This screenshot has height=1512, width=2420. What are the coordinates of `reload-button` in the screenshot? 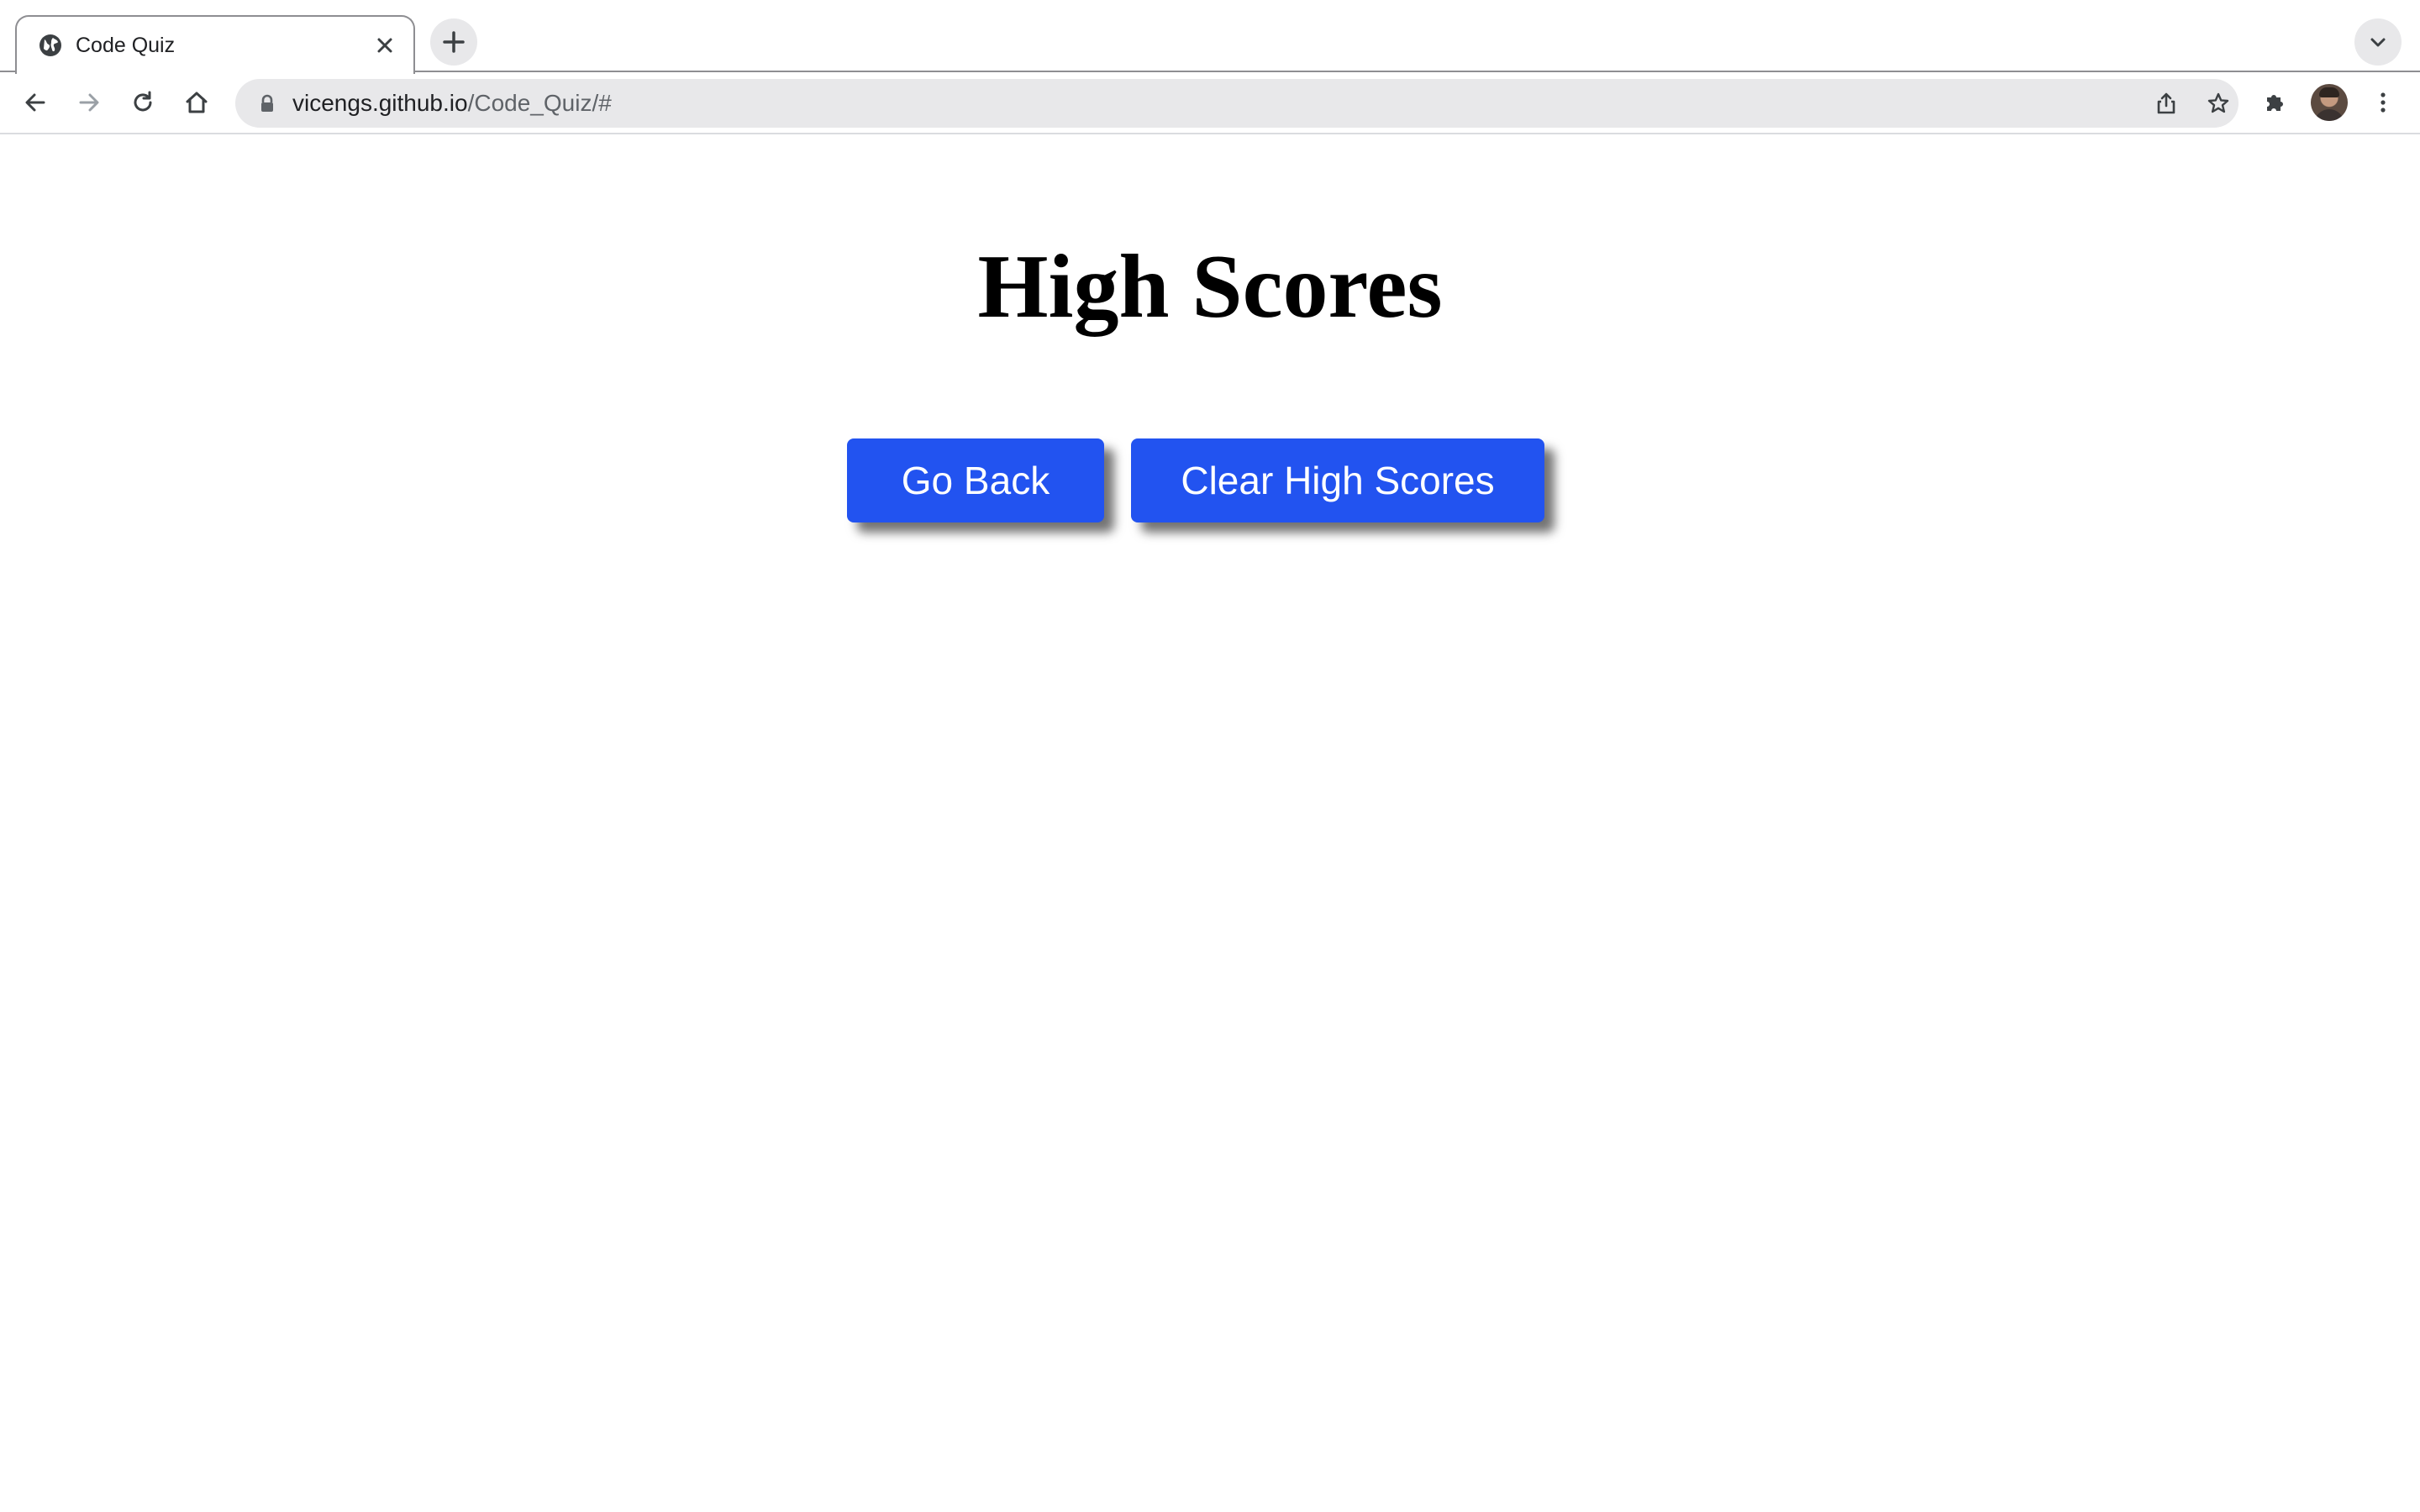 It's located at (143, 102).